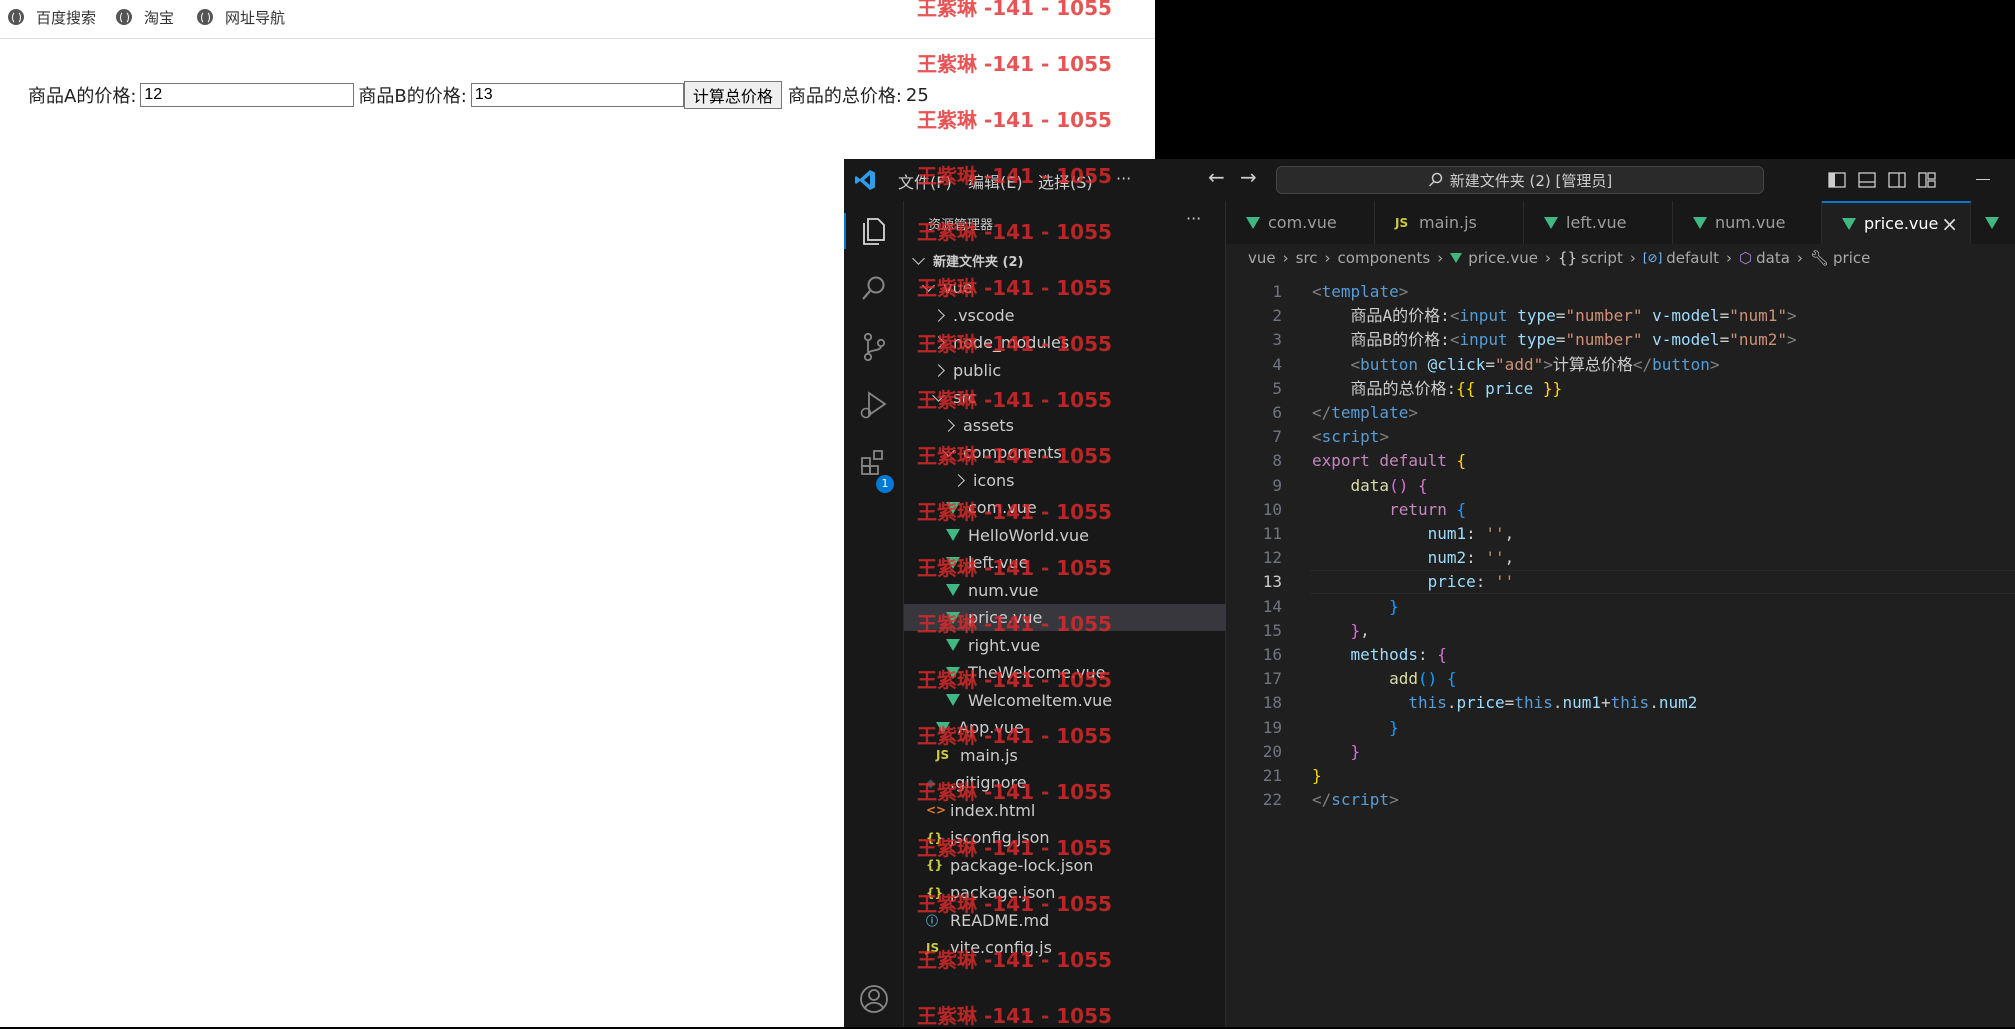  Describe the element at coordinates (1449, 222) in the screenshot. I see `tab-main-js: JS main.js` at that location.